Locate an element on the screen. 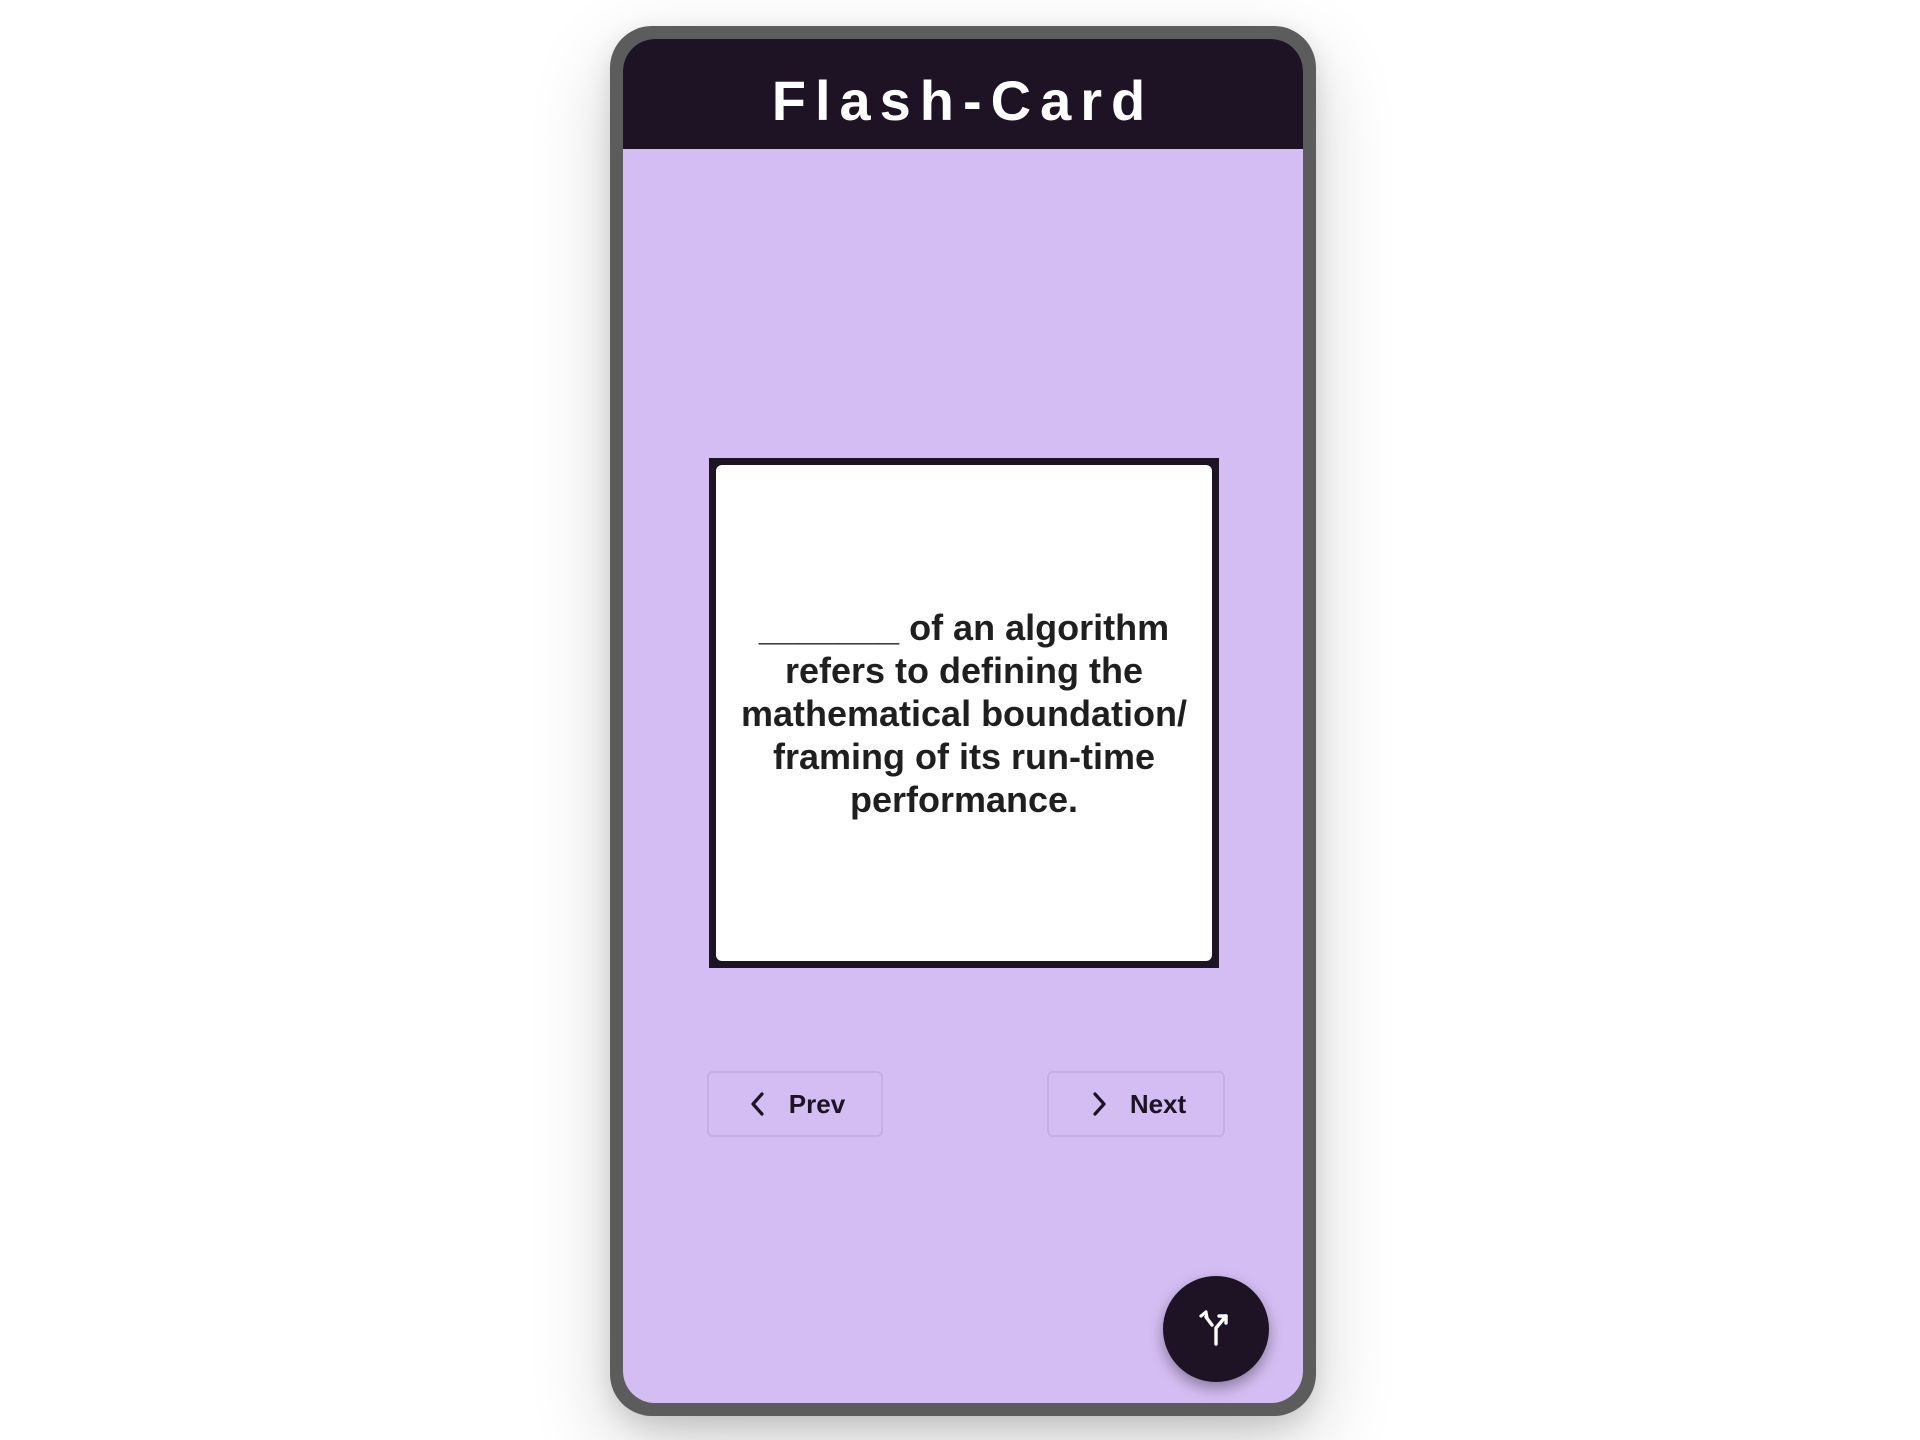  next-button: Next is located at coordinates (1136, 1104).